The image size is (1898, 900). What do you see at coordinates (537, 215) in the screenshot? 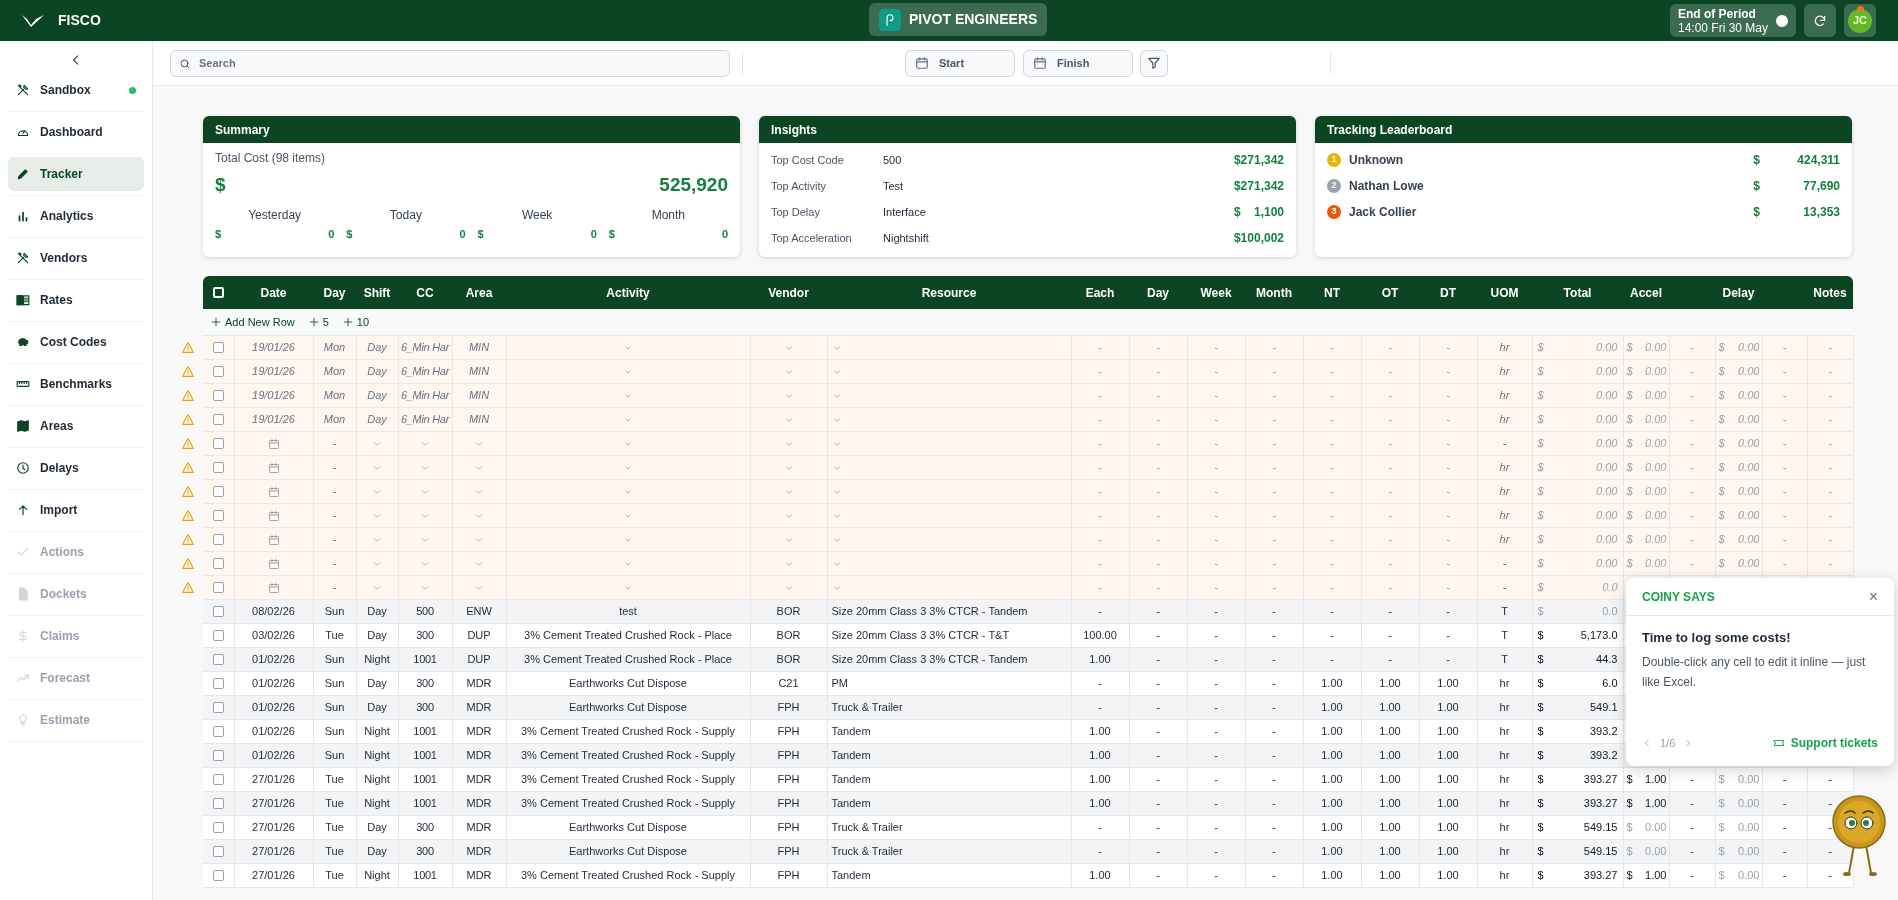
I see `period-label: Week` at bounding box center [537, 215].